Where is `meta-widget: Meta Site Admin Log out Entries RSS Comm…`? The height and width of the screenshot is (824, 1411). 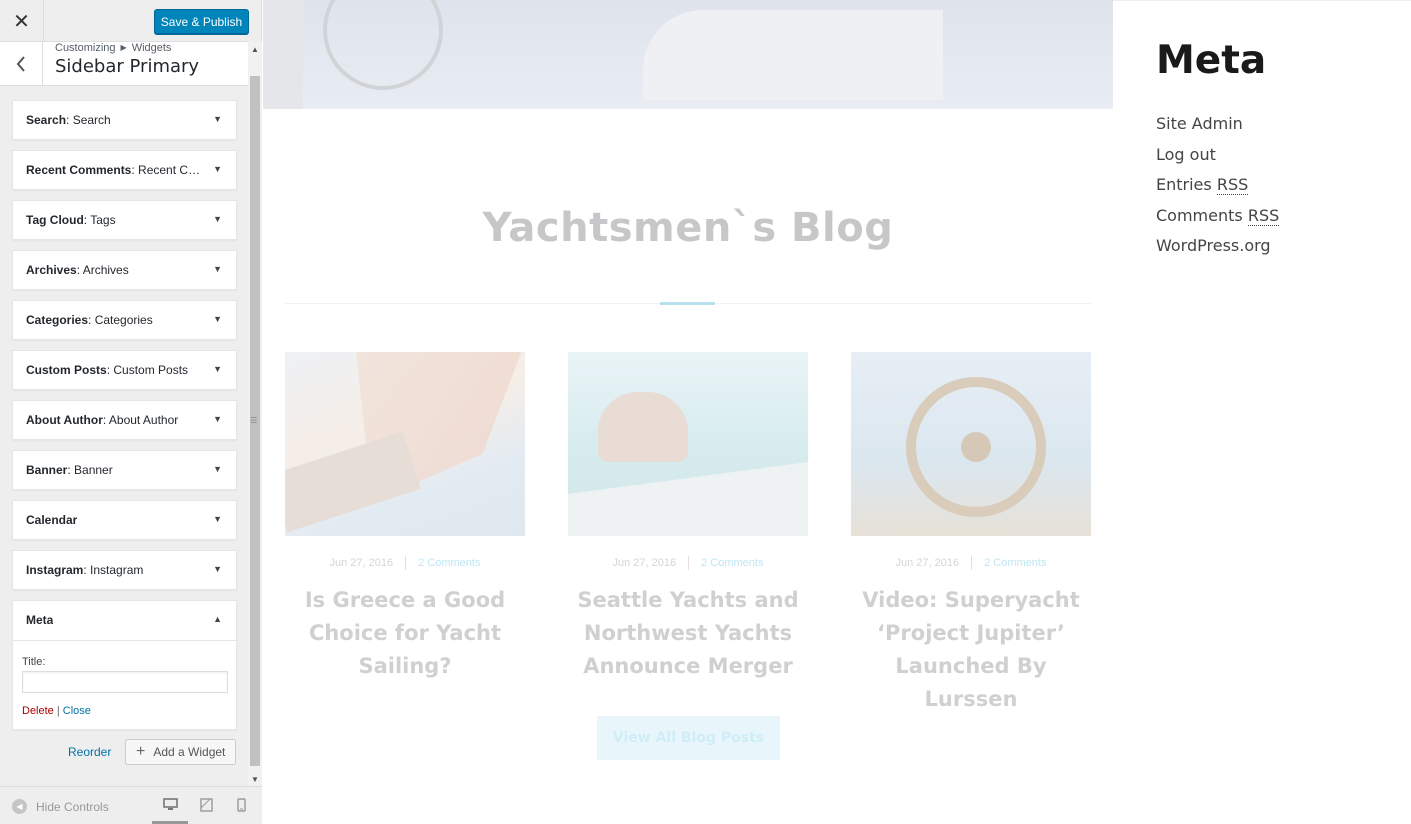 meta-widget: Meta Site Admin Log out Entries RSS Comm… is located at coordinates (1276, 150).